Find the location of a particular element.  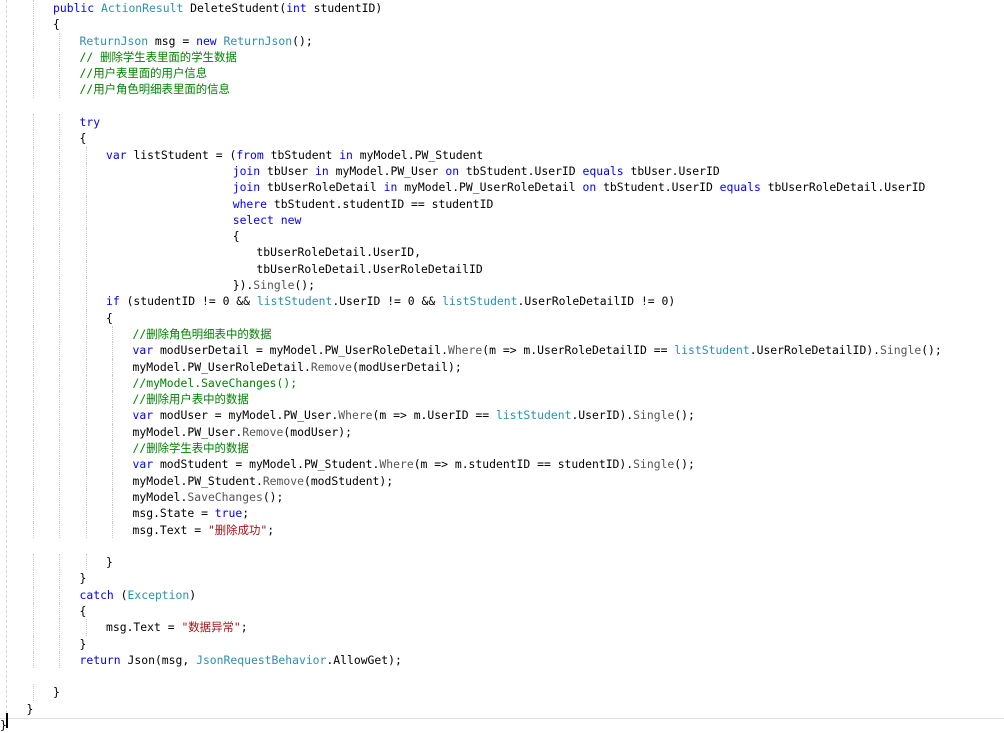

code-token: tbUserRoleDetail.UserRoleDetailID is located at coordinates (369, 268).